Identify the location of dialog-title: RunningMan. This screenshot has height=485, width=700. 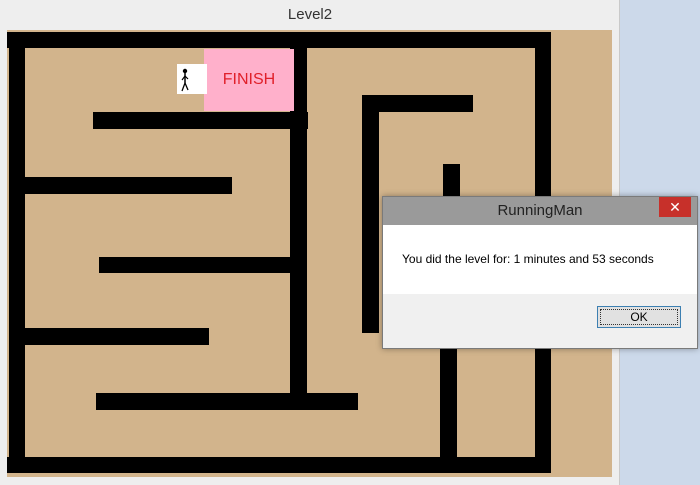
(540, 210).